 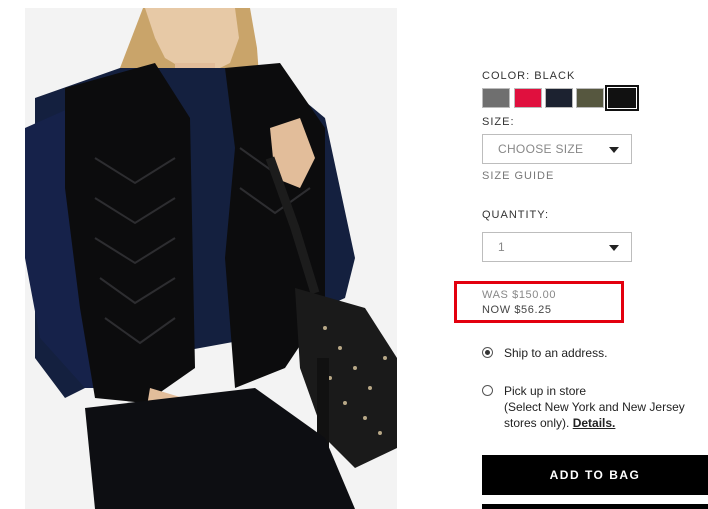 What do you see at coordinates (595, 506) in the screenshot?
I see `secondary-button` at bounding box center [595, 506].